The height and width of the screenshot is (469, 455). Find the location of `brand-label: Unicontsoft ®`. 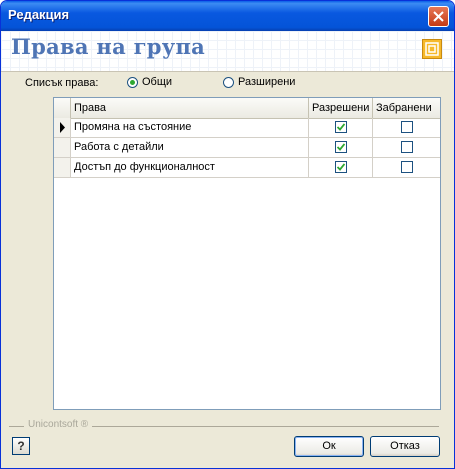

brand-label: Unicontsoft ® is located at coordinates (58, 424).